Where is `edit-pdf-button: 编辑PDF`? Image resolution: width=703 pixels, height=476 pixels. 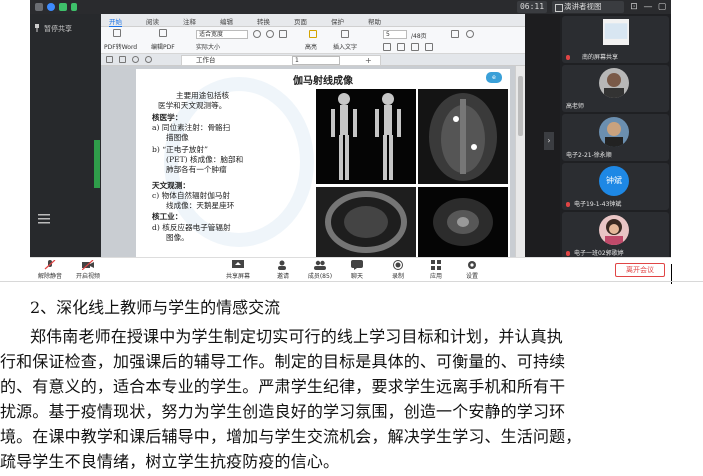 edit-pdf-button: 编辑PDF is located at coordinates (163, 46).